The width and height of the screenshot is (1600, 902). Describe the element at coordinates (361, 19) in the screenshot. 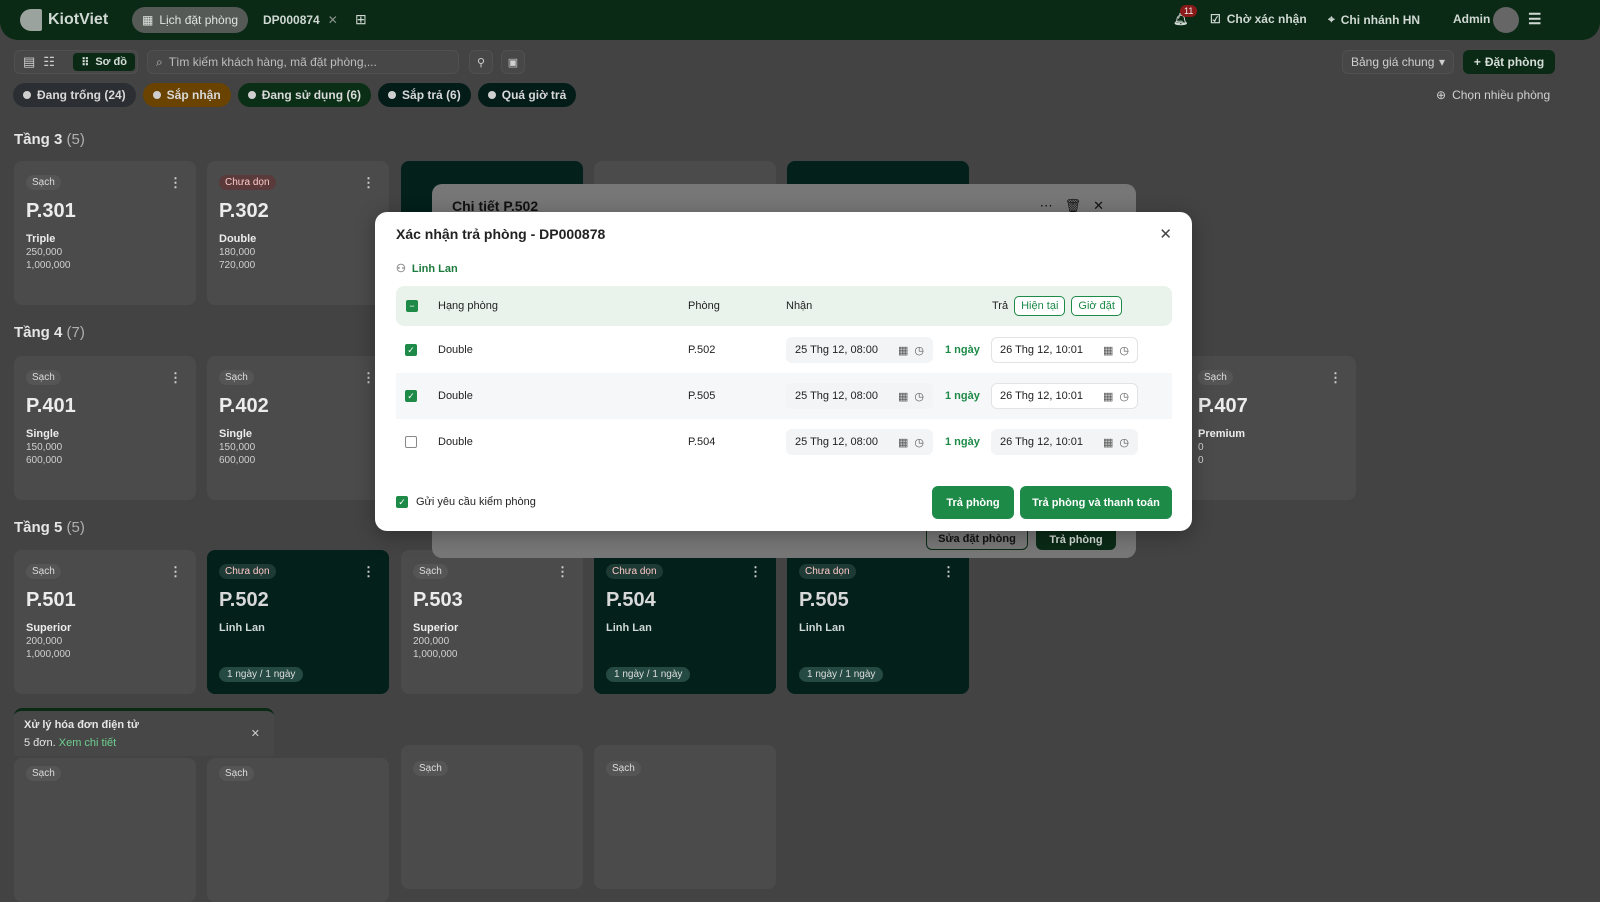

I see `new-tab-icon: ⊞` at that location.